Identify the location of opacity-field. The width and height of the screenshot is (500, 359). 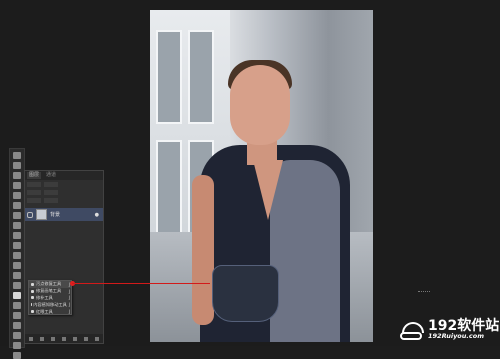
(51, 192).